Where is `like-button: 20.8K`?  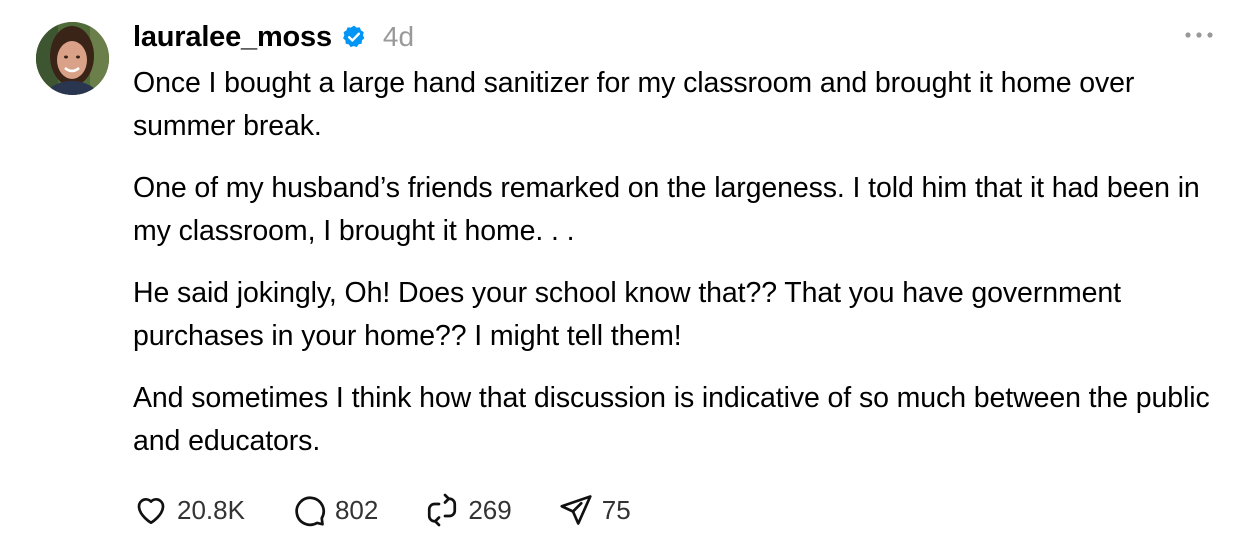 like-button: 20.8K is located at coordinates (189, 510).